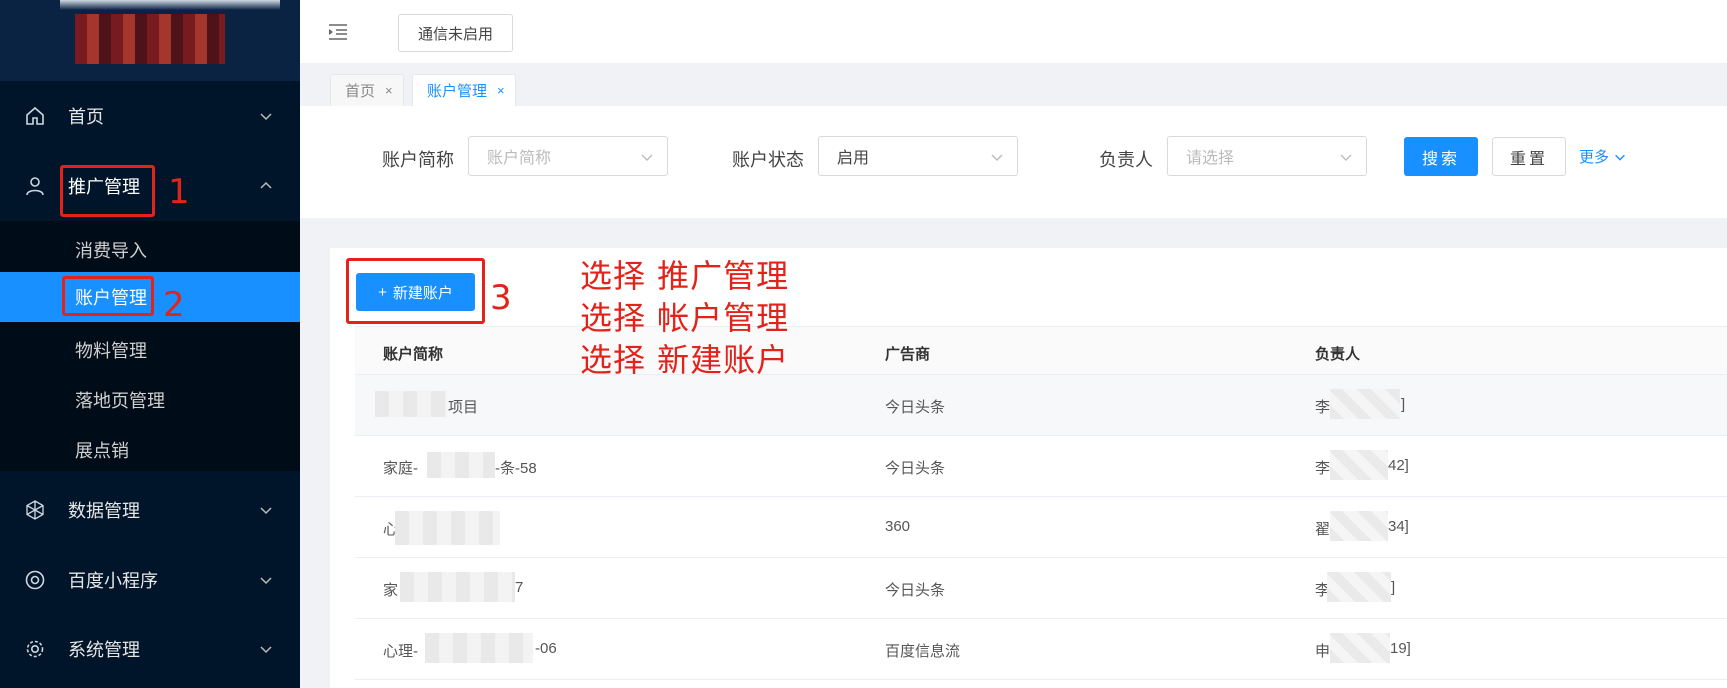 This screenshot has height=688, width=1727. I want to click on sidebar-subitem-material: 物料管理, so click(150, 350).